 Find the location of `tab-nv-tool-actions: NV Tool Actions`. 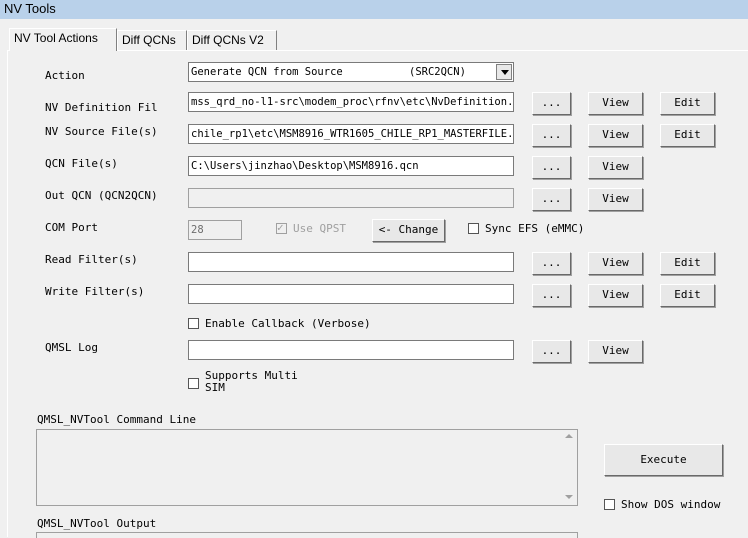

tab-nv-tool-actions: NV Tool Actions is located at coordinates (63, 39).